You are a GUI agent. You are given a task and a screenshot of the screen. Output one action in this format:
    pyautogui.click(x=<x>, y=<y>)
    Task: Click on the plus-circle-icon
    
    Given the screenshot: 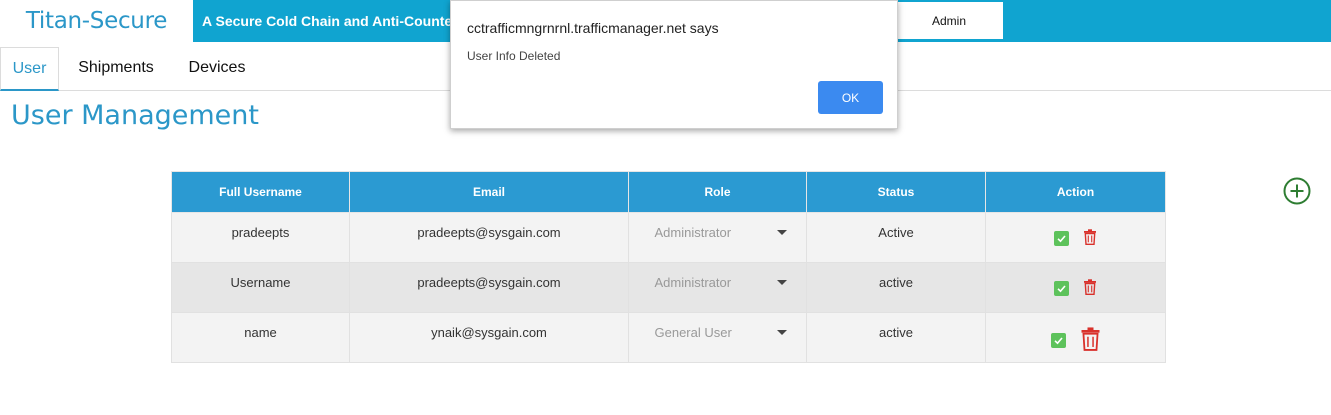 What is the action you would take?
    pyautogui.click(x=1297, y=191)
    